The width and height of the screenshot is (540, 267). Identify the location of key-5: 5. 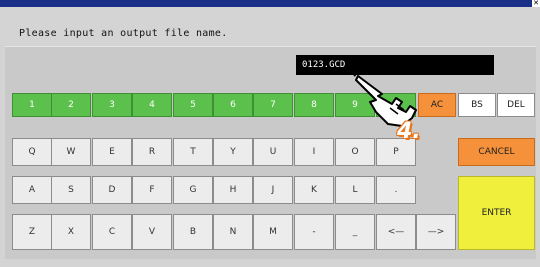
(193, 105).